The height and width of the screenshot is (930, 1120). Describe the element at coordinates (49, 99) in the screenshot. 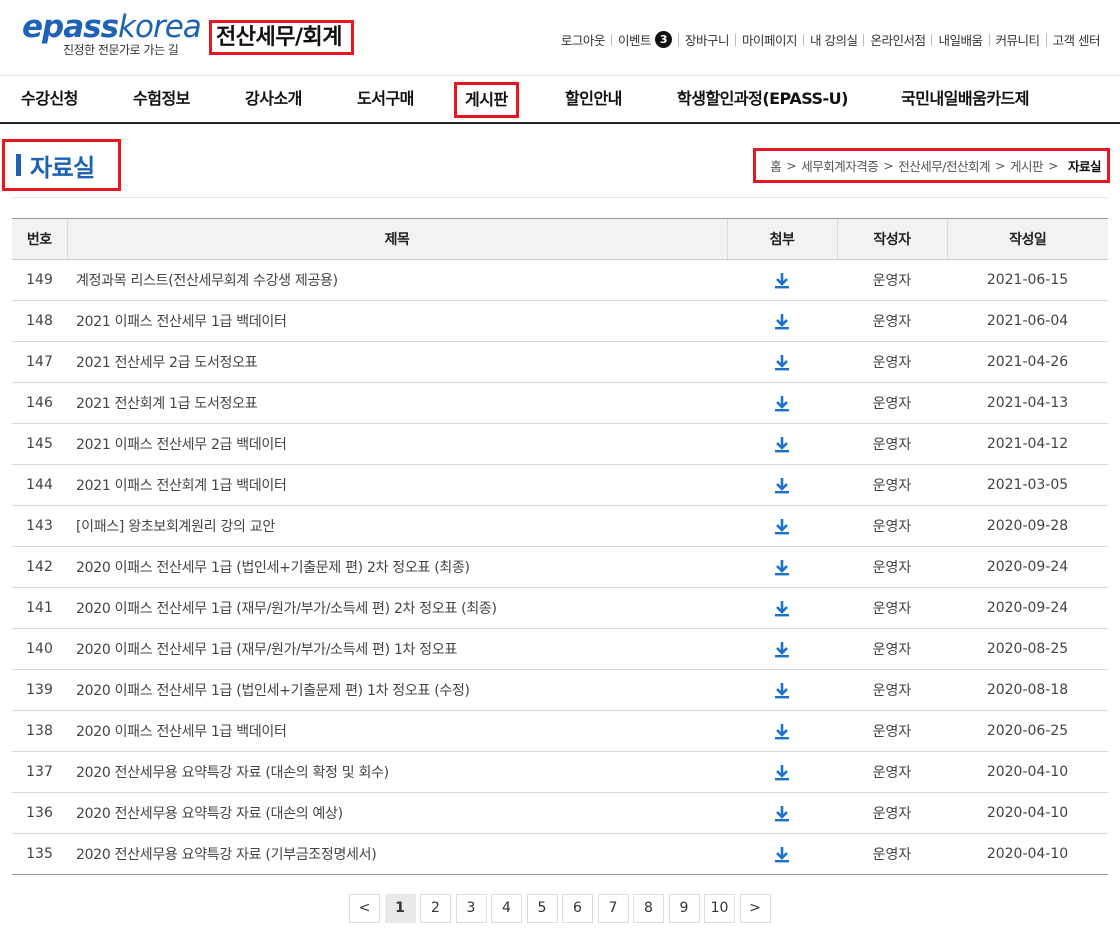

I see `nav-course-registration: 수강신청` at that location.